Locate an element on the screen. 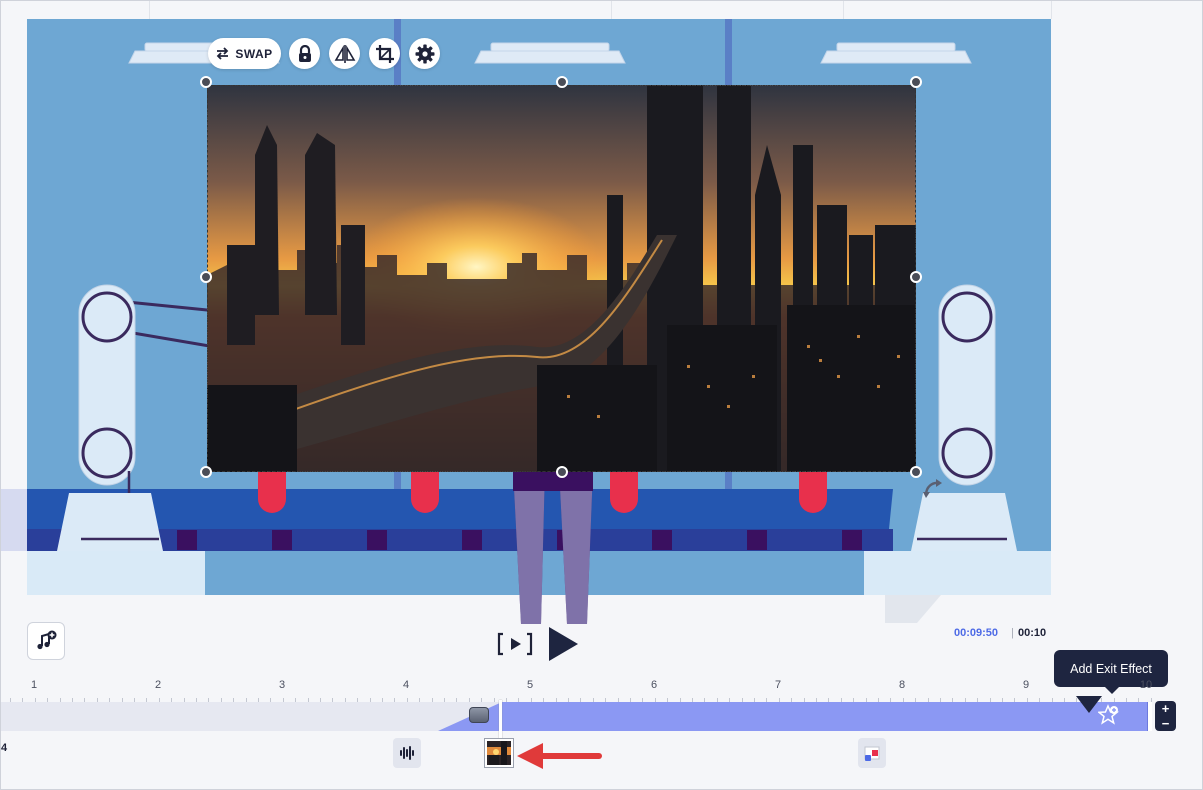 This screenshot has height=790, width=1203. preview-bracket-icon is located at coordinates (515, 644).